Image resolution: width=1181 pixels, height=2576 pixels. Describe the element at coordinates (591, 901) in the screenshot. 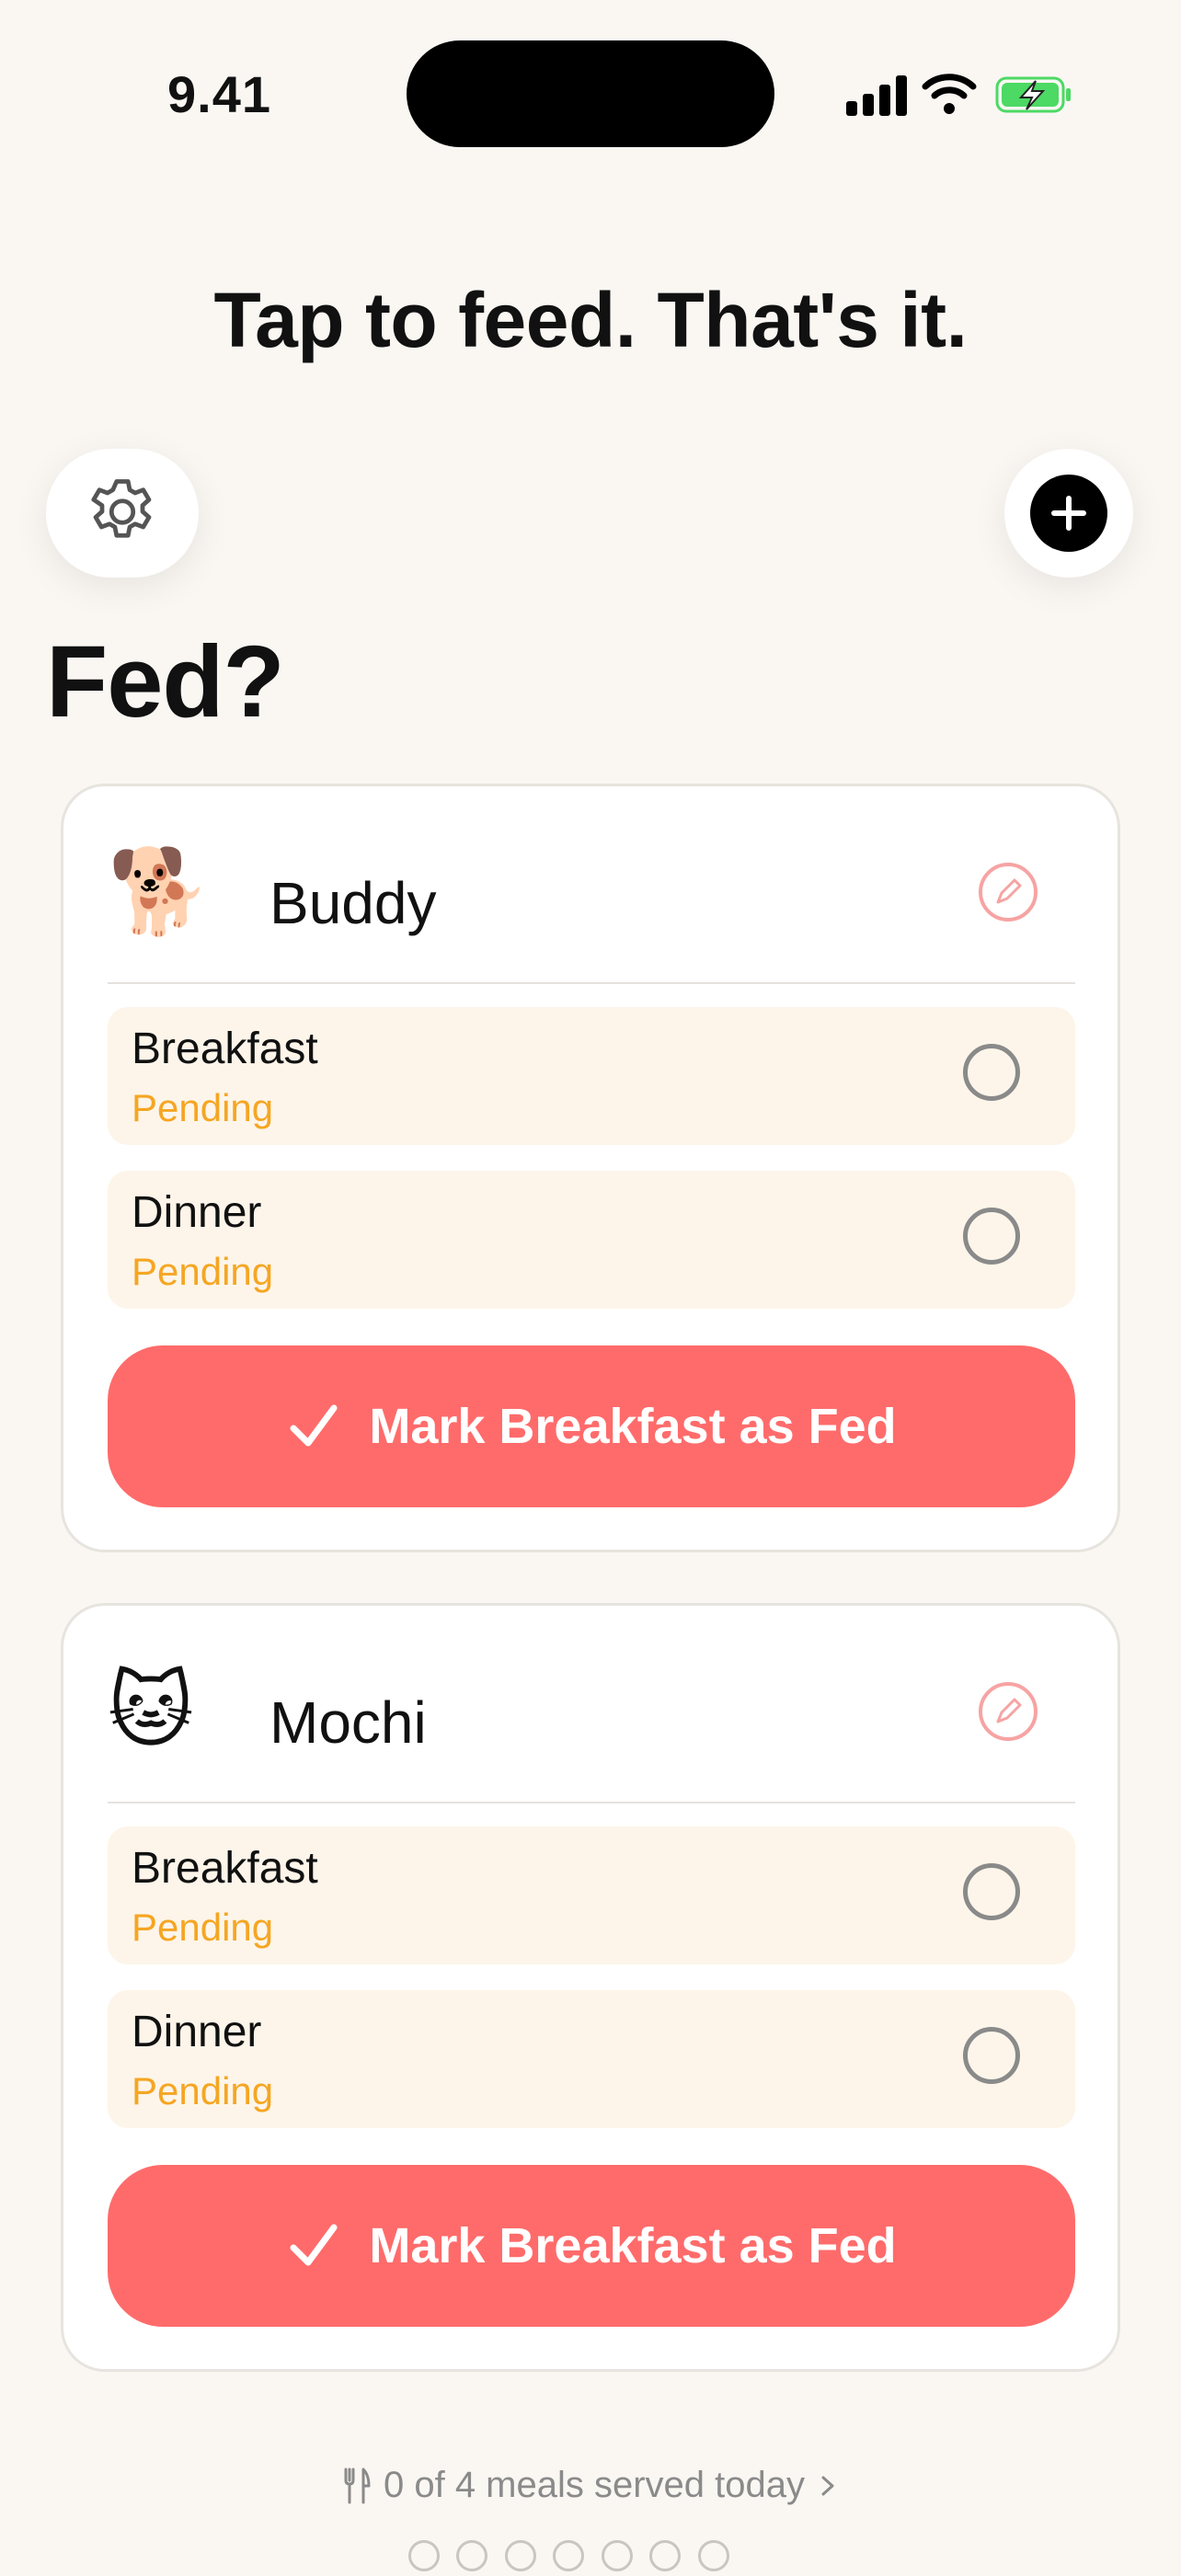

I see `pet-header: 🐕 Buddy` at that location.